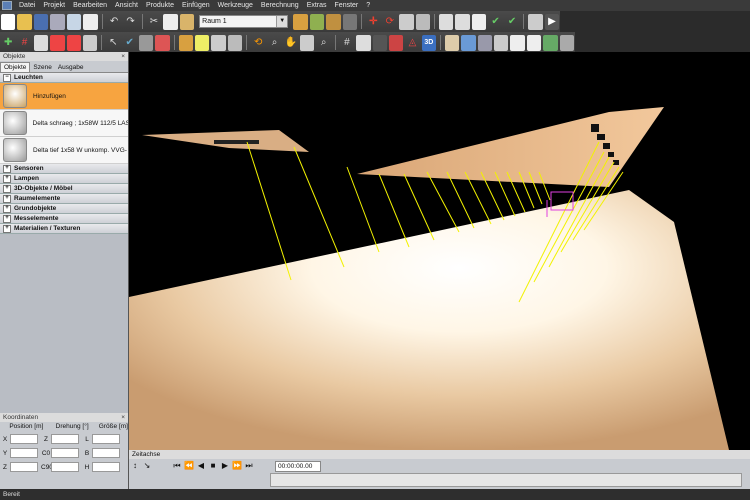  What do you see at coordinates (566, 42) in the screenshot?
I see `output-icon` at bounding box center [566, 42].